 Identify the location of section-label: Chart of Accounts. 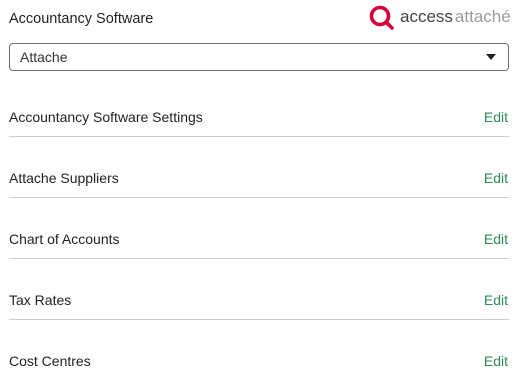
(64, 238).